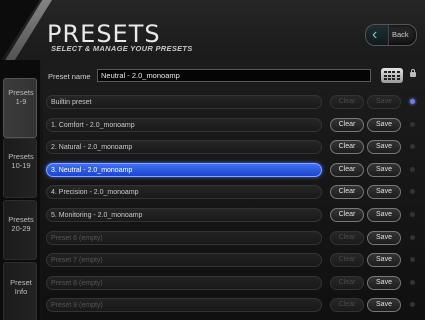 This screenshot has width=425, height=320. What do you see at coordinates (375, 34) in the screenshot?
I see `chevron-left-icon: ‹` at bounding box center [375, 34].